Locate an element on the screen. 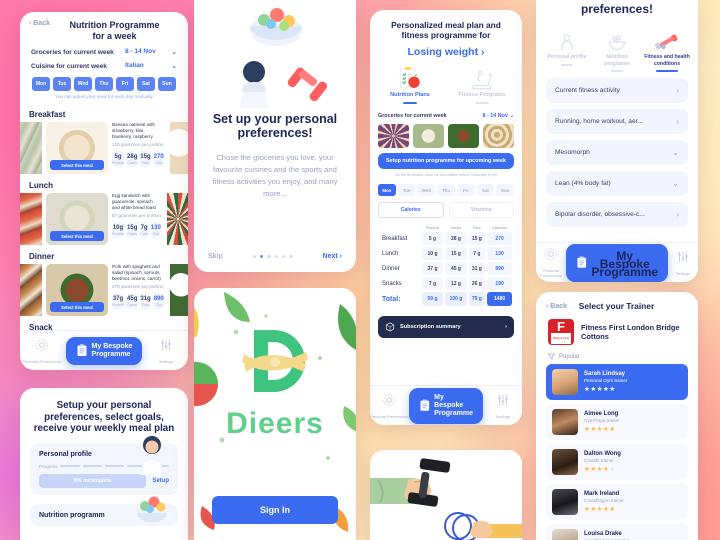 The width and height of the screenshot is (720, 540). preference-row-body-fat: Lean (4% body fat) ⌄ is located at coordinates (617, 183).